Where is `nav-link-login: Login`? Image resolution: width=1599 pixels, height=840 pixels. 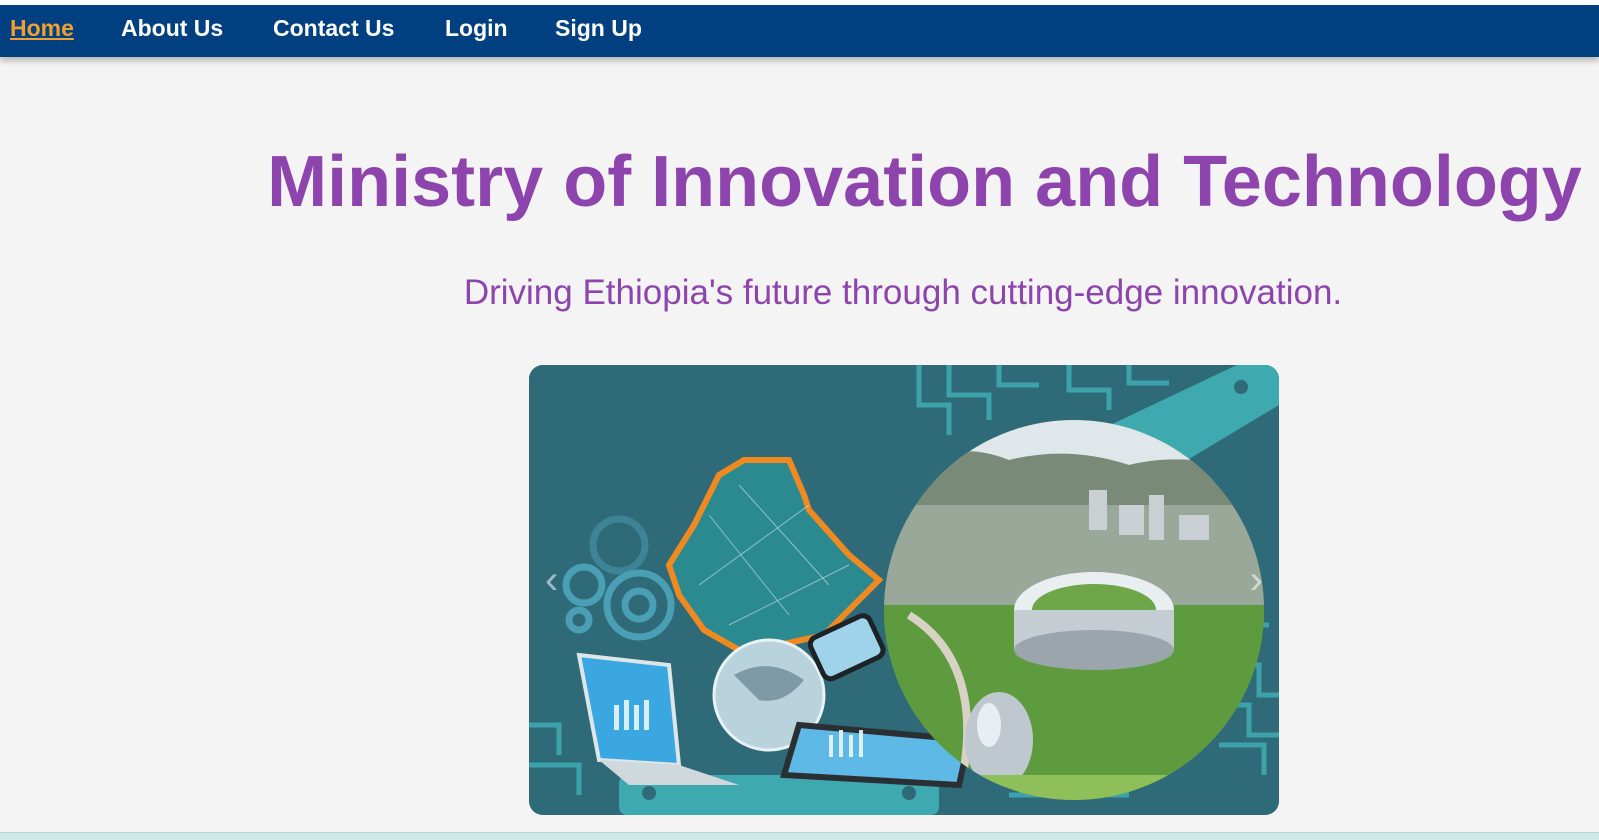 nav-link-login: Login is located at coordinates (476, 28).